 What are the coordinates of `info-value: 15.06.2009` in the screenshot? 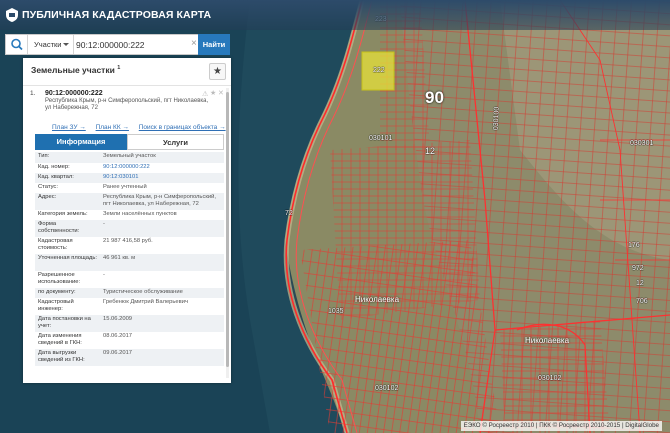 It's located at (118, 319).